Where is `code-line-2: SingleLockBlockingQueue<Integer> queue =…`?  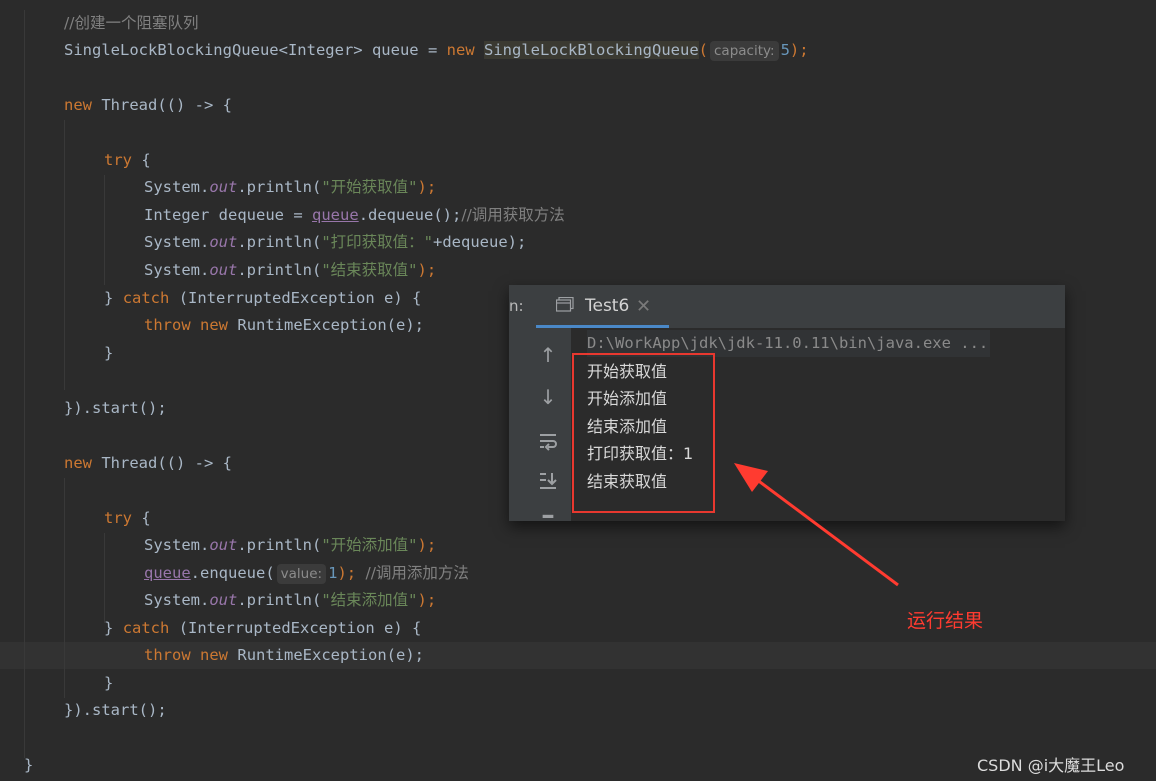
code-line-2: SingleLockBlockingQueue<Integer> queue =… is located at coordinates (436, 51).